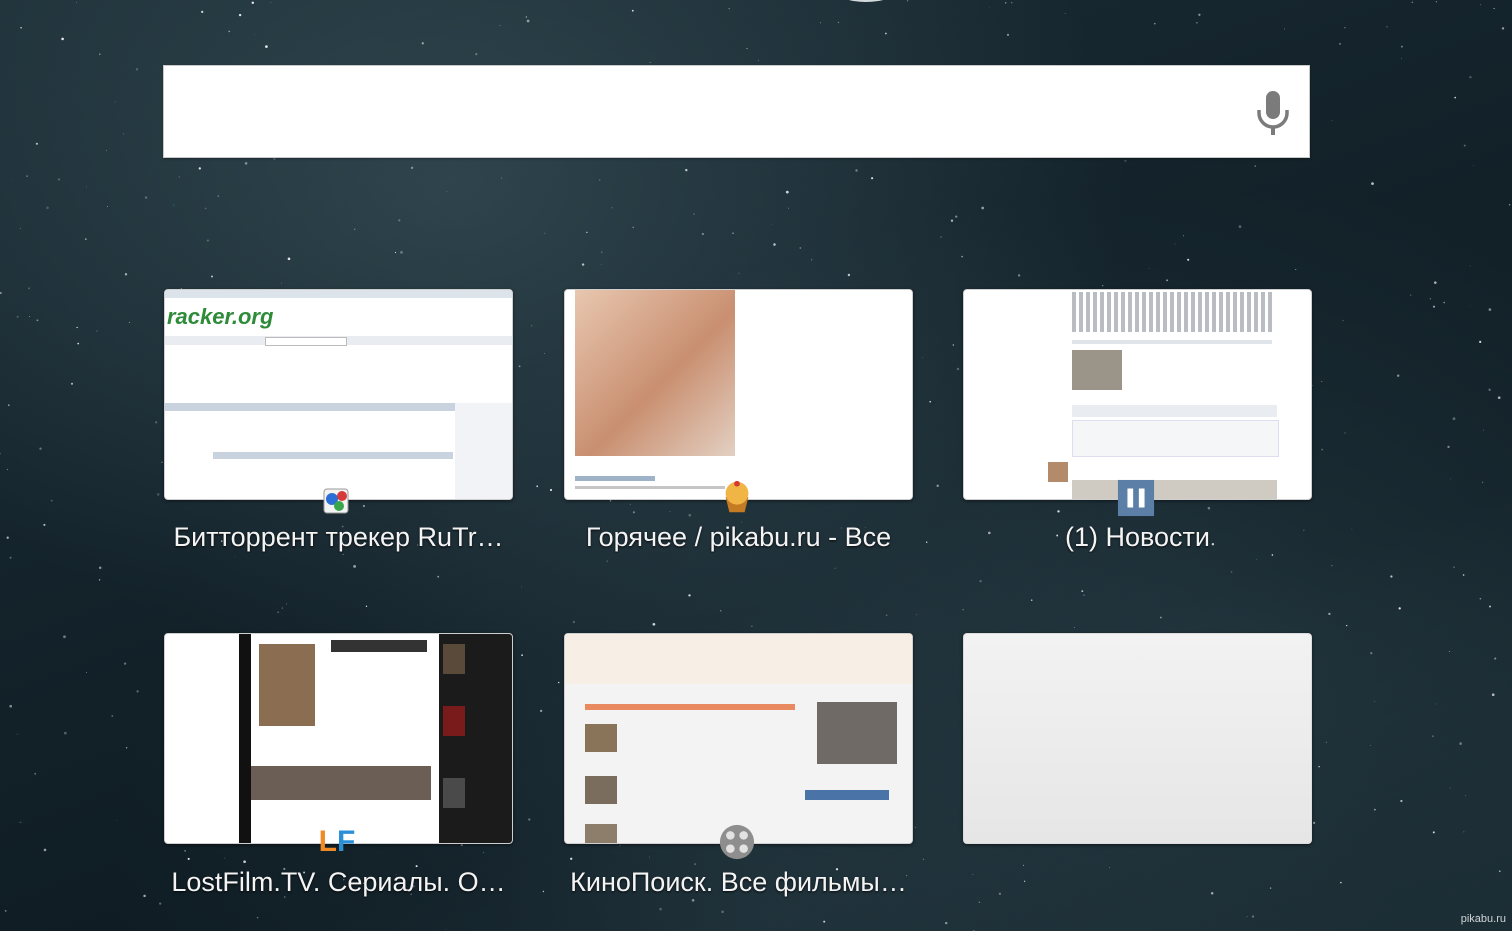 Image resolution: width=1512 pixels, height=931 pixels. I want to click on lostfilm-thumbnail, so click(338, 738).